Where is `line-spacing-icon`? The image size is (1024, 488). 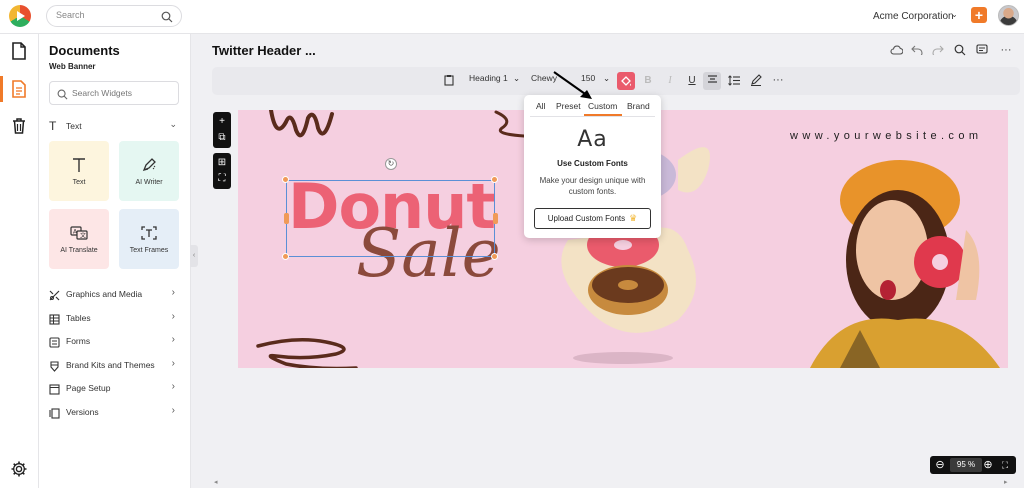
line-spacing-icon is located at coordinates (734, 80).